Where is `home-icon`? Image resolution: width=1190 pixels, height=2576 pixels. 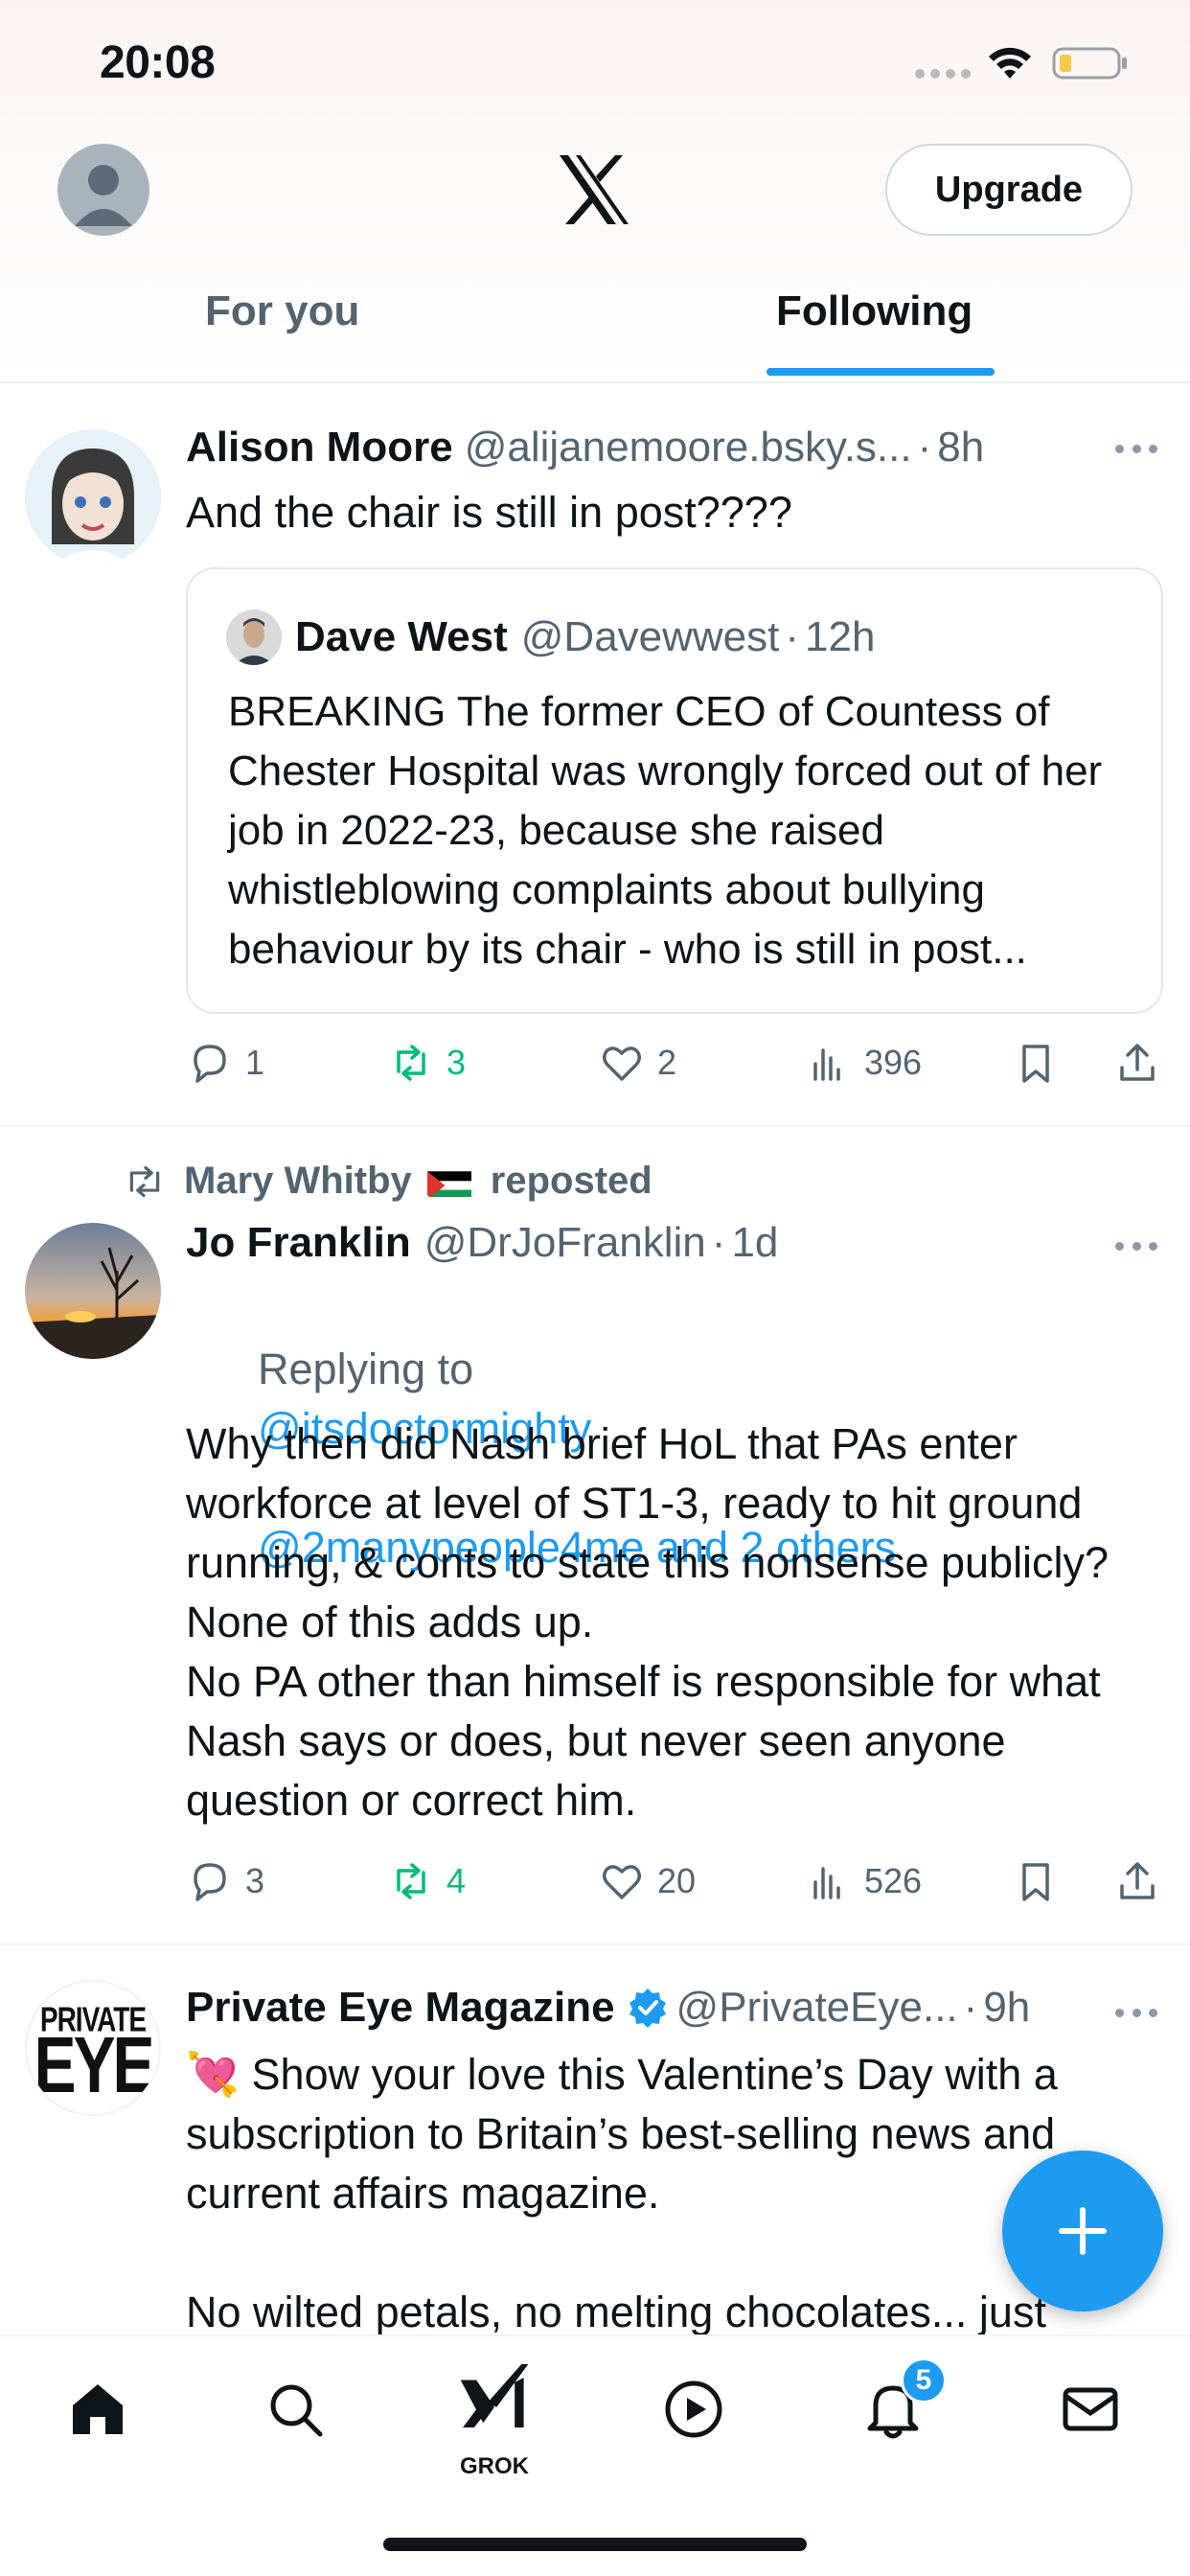
home-icon is located at coordinates (98, 2409).